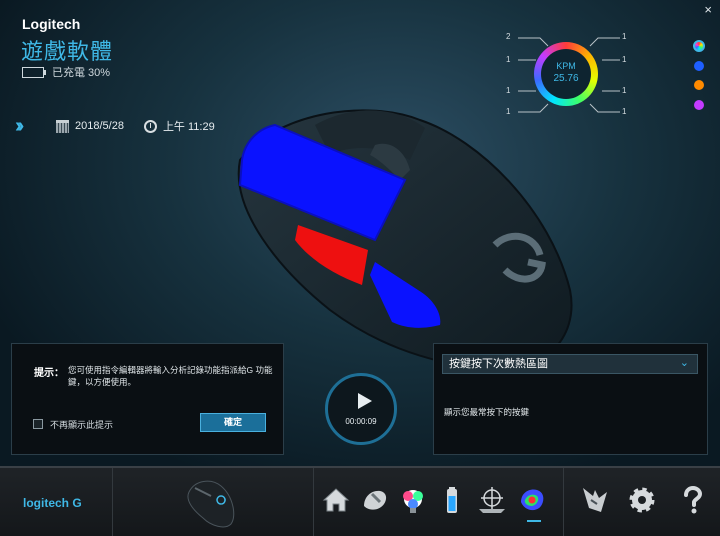 The height and width of the screenshot is (536, 720). Describe the element at coordinates (692, 500) in the screenshot. I see `help-icon` at that location.